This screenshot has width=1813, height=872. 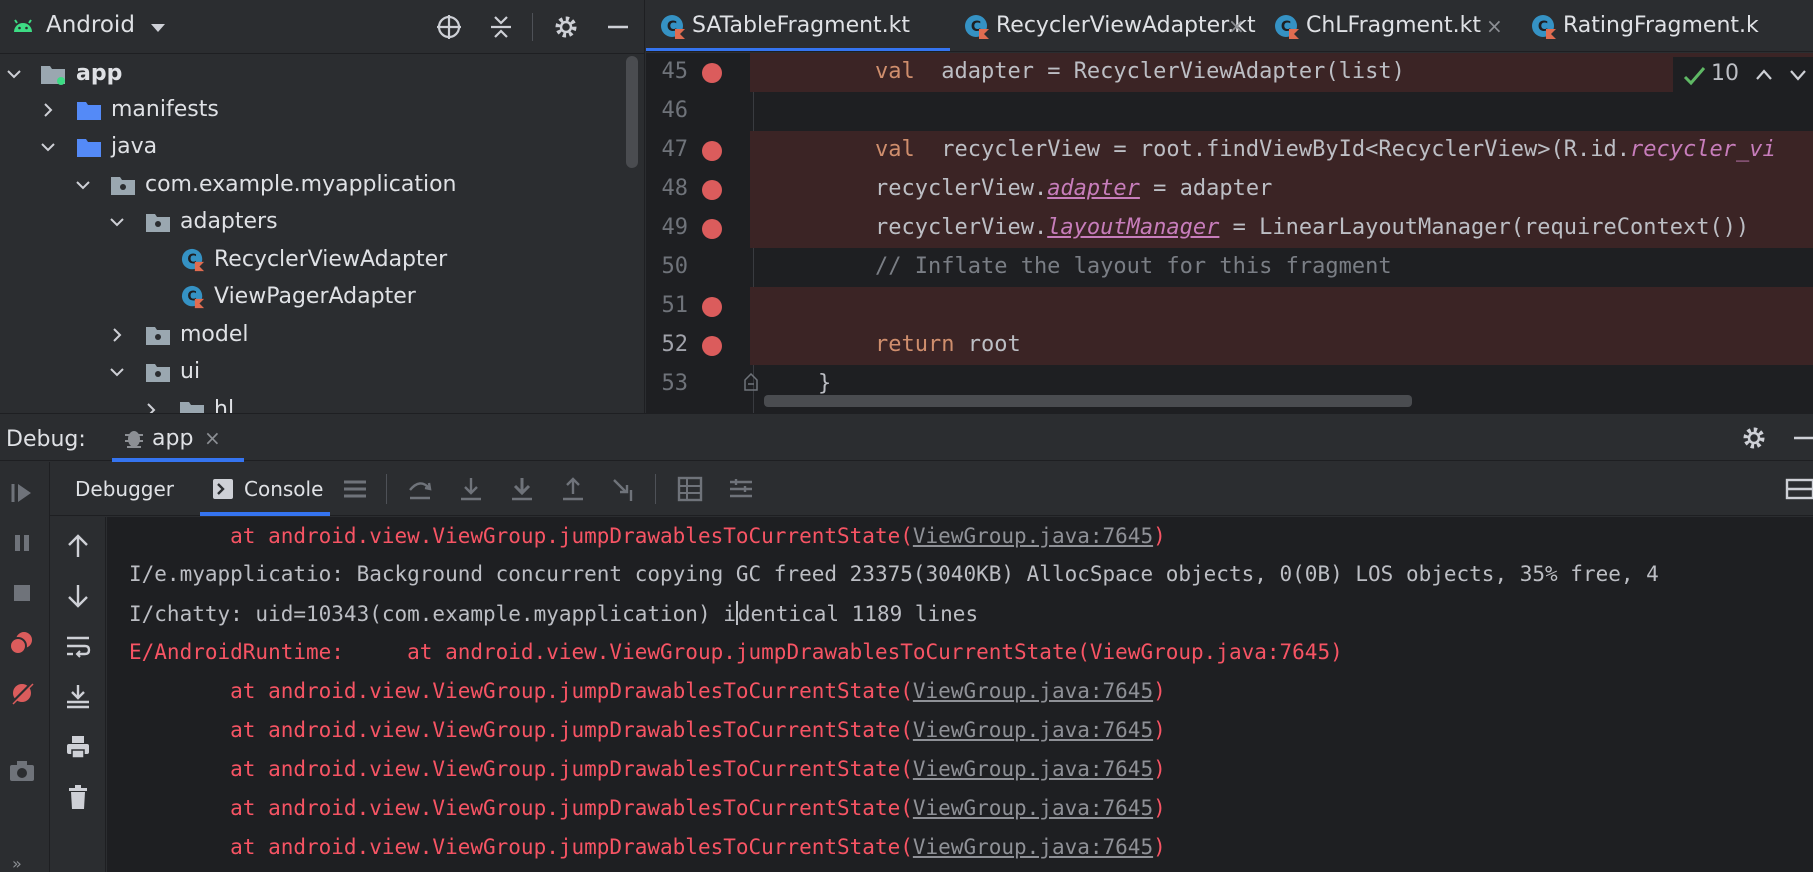 I want to click on tree-item-label: java, so click(x=134, y=146).